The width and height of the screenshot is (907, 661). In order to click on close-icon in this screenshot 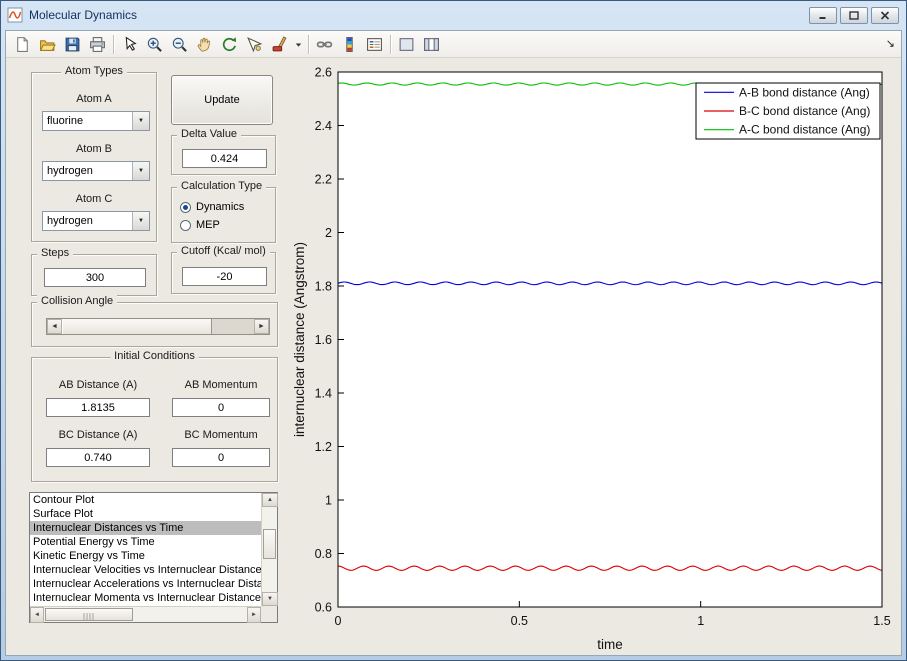, I will do `click(885, 15)`.